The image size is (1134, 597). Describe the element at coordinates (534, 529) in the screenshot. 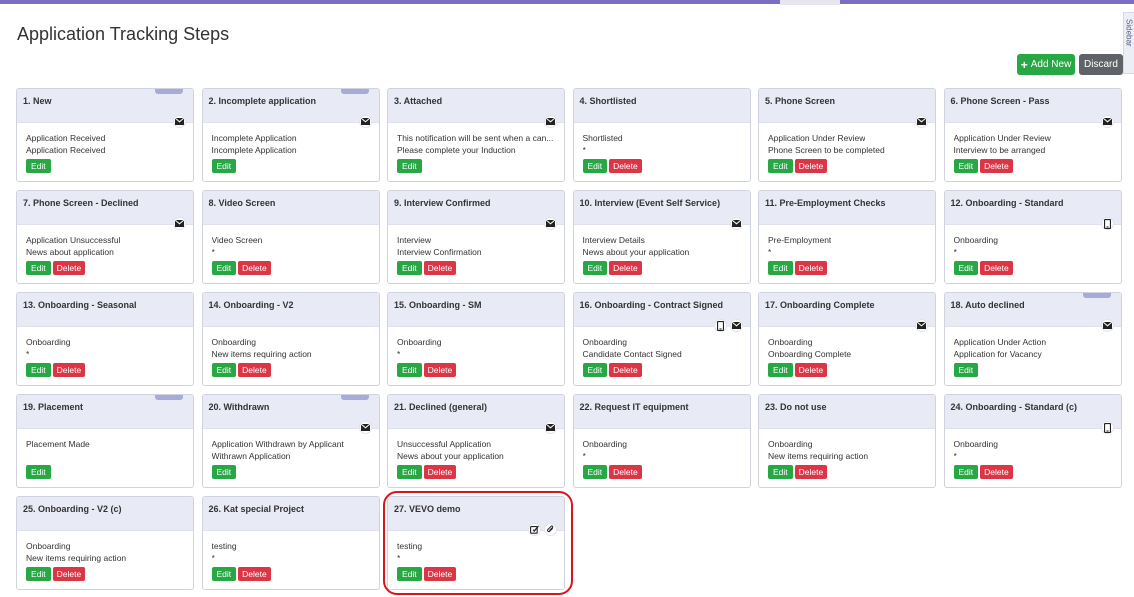

I see `edit-check-icon` at that location.